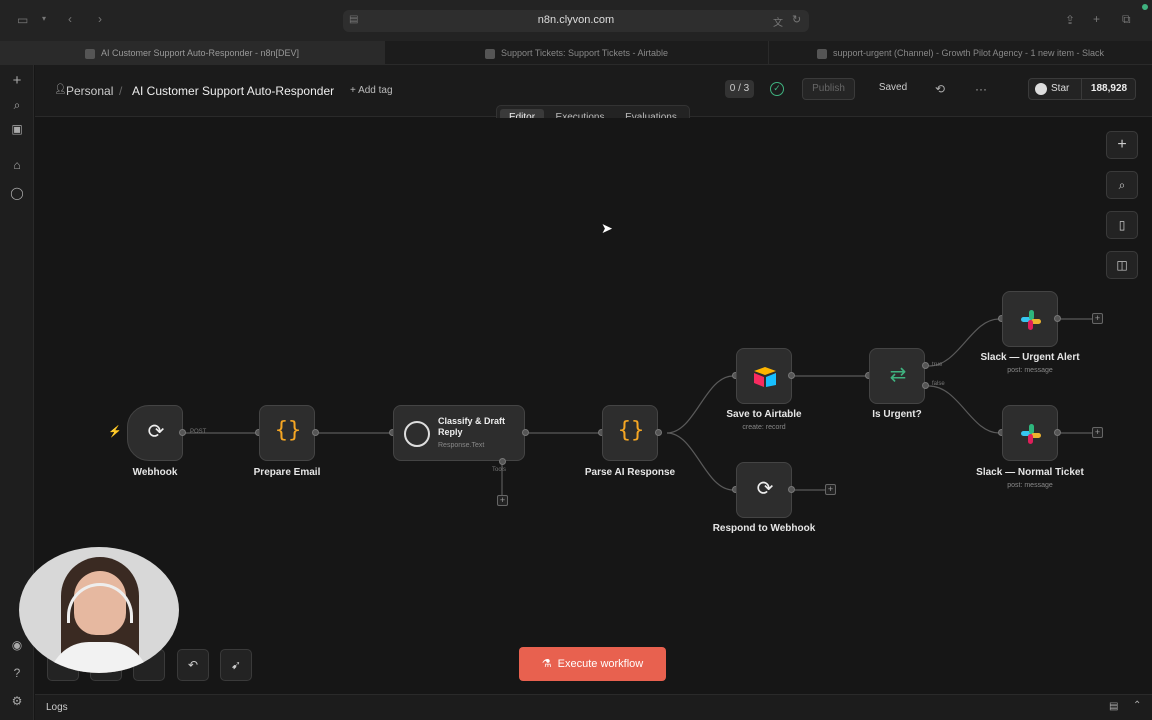  What do you see at coordinates (592, 664) in the screenshot?
I see `execute-workflow-button: ⚗ Execute workflow` at bounding box center [592, 664].